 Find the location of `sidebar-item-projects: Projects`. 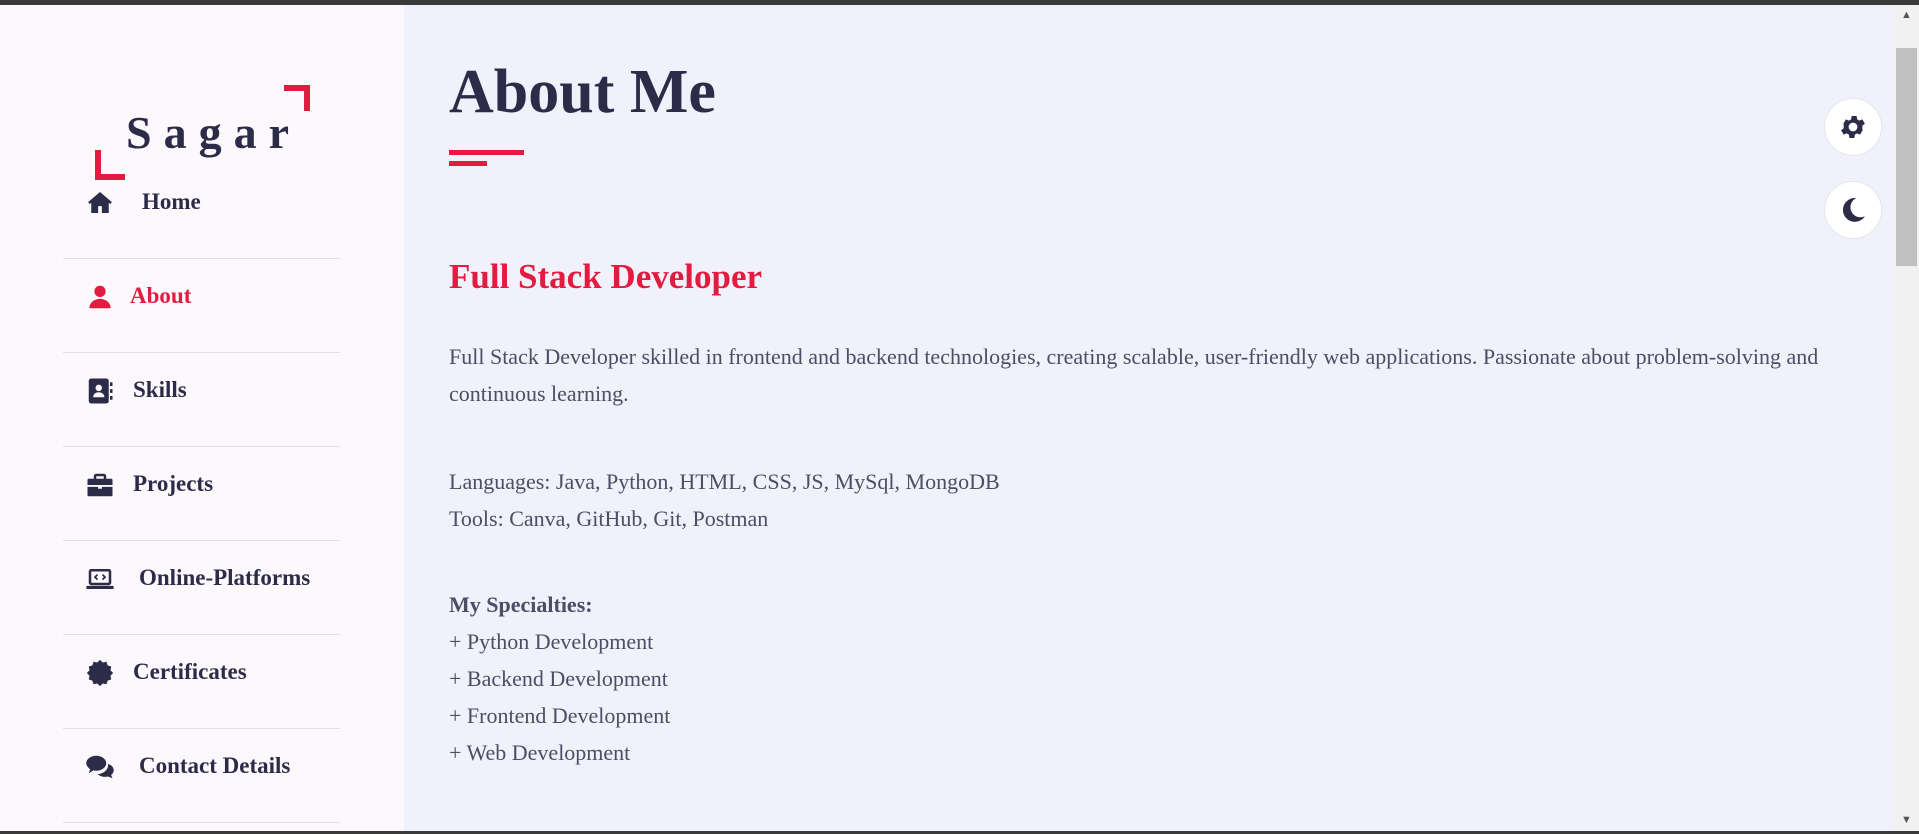

sidebar-item-projects: Projects is located at coordinates (201, 494).